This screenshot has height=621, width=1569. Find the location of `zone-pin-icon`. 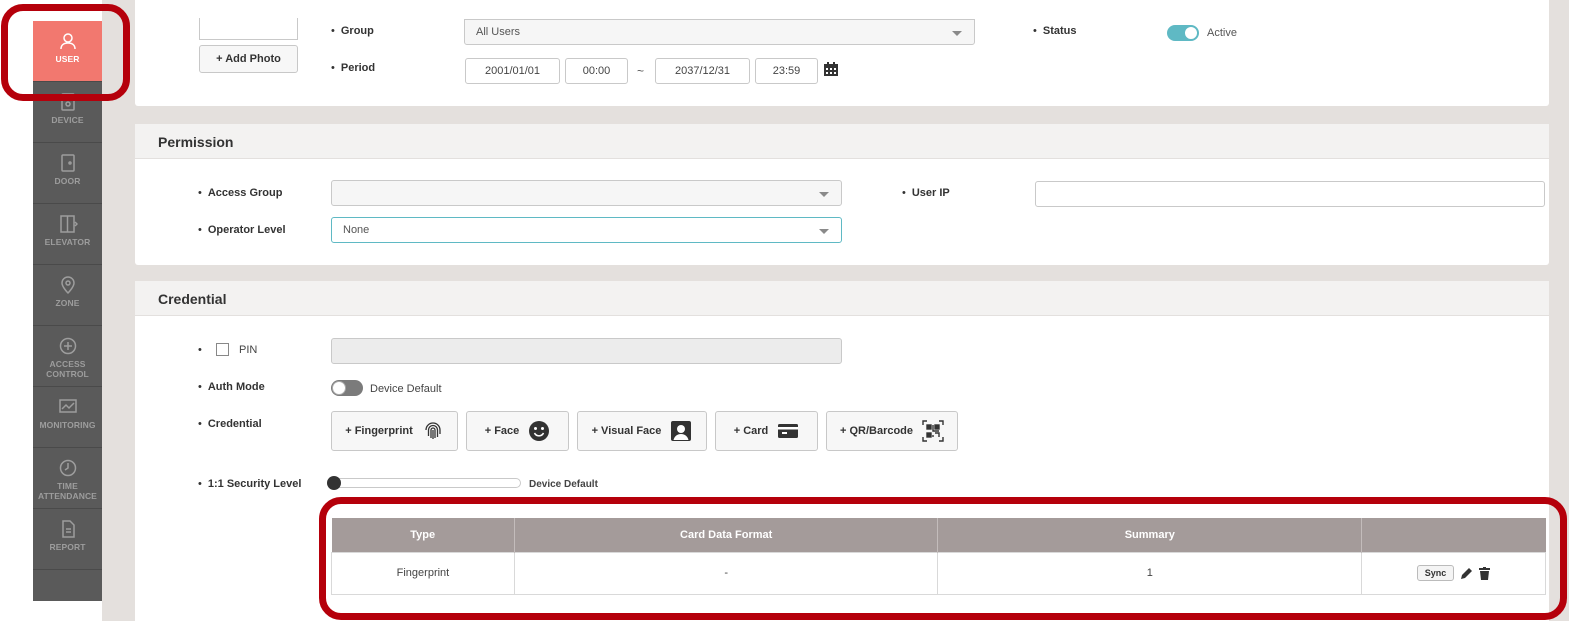

zone-pin-icon is located at coordinates (68, 285).